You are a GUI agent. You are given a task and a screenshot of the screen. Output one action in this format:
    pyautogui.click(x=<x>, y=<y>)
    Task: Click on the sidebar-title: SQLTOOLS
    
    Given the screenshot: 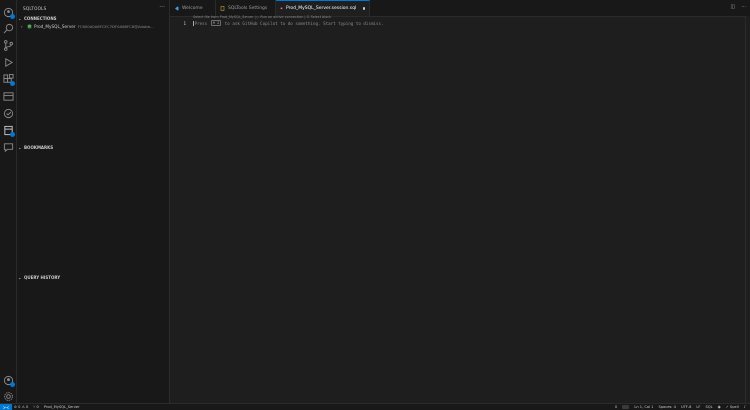 What is the action you would take?
    pyautogui.click(x=35, y=8)
    